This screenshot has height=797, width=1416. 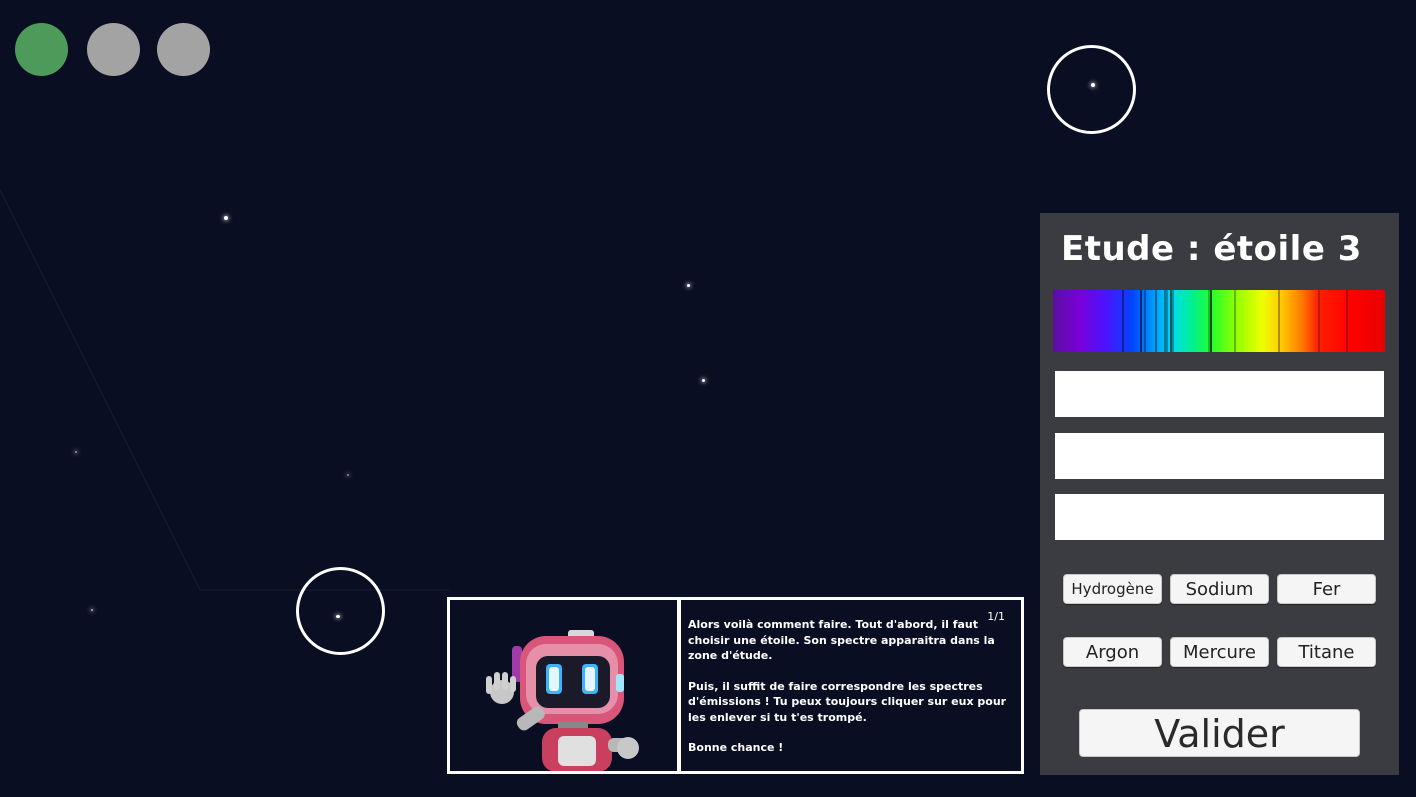 I want to click on element-button-titane: Titane, so click(x=1326, y=652).